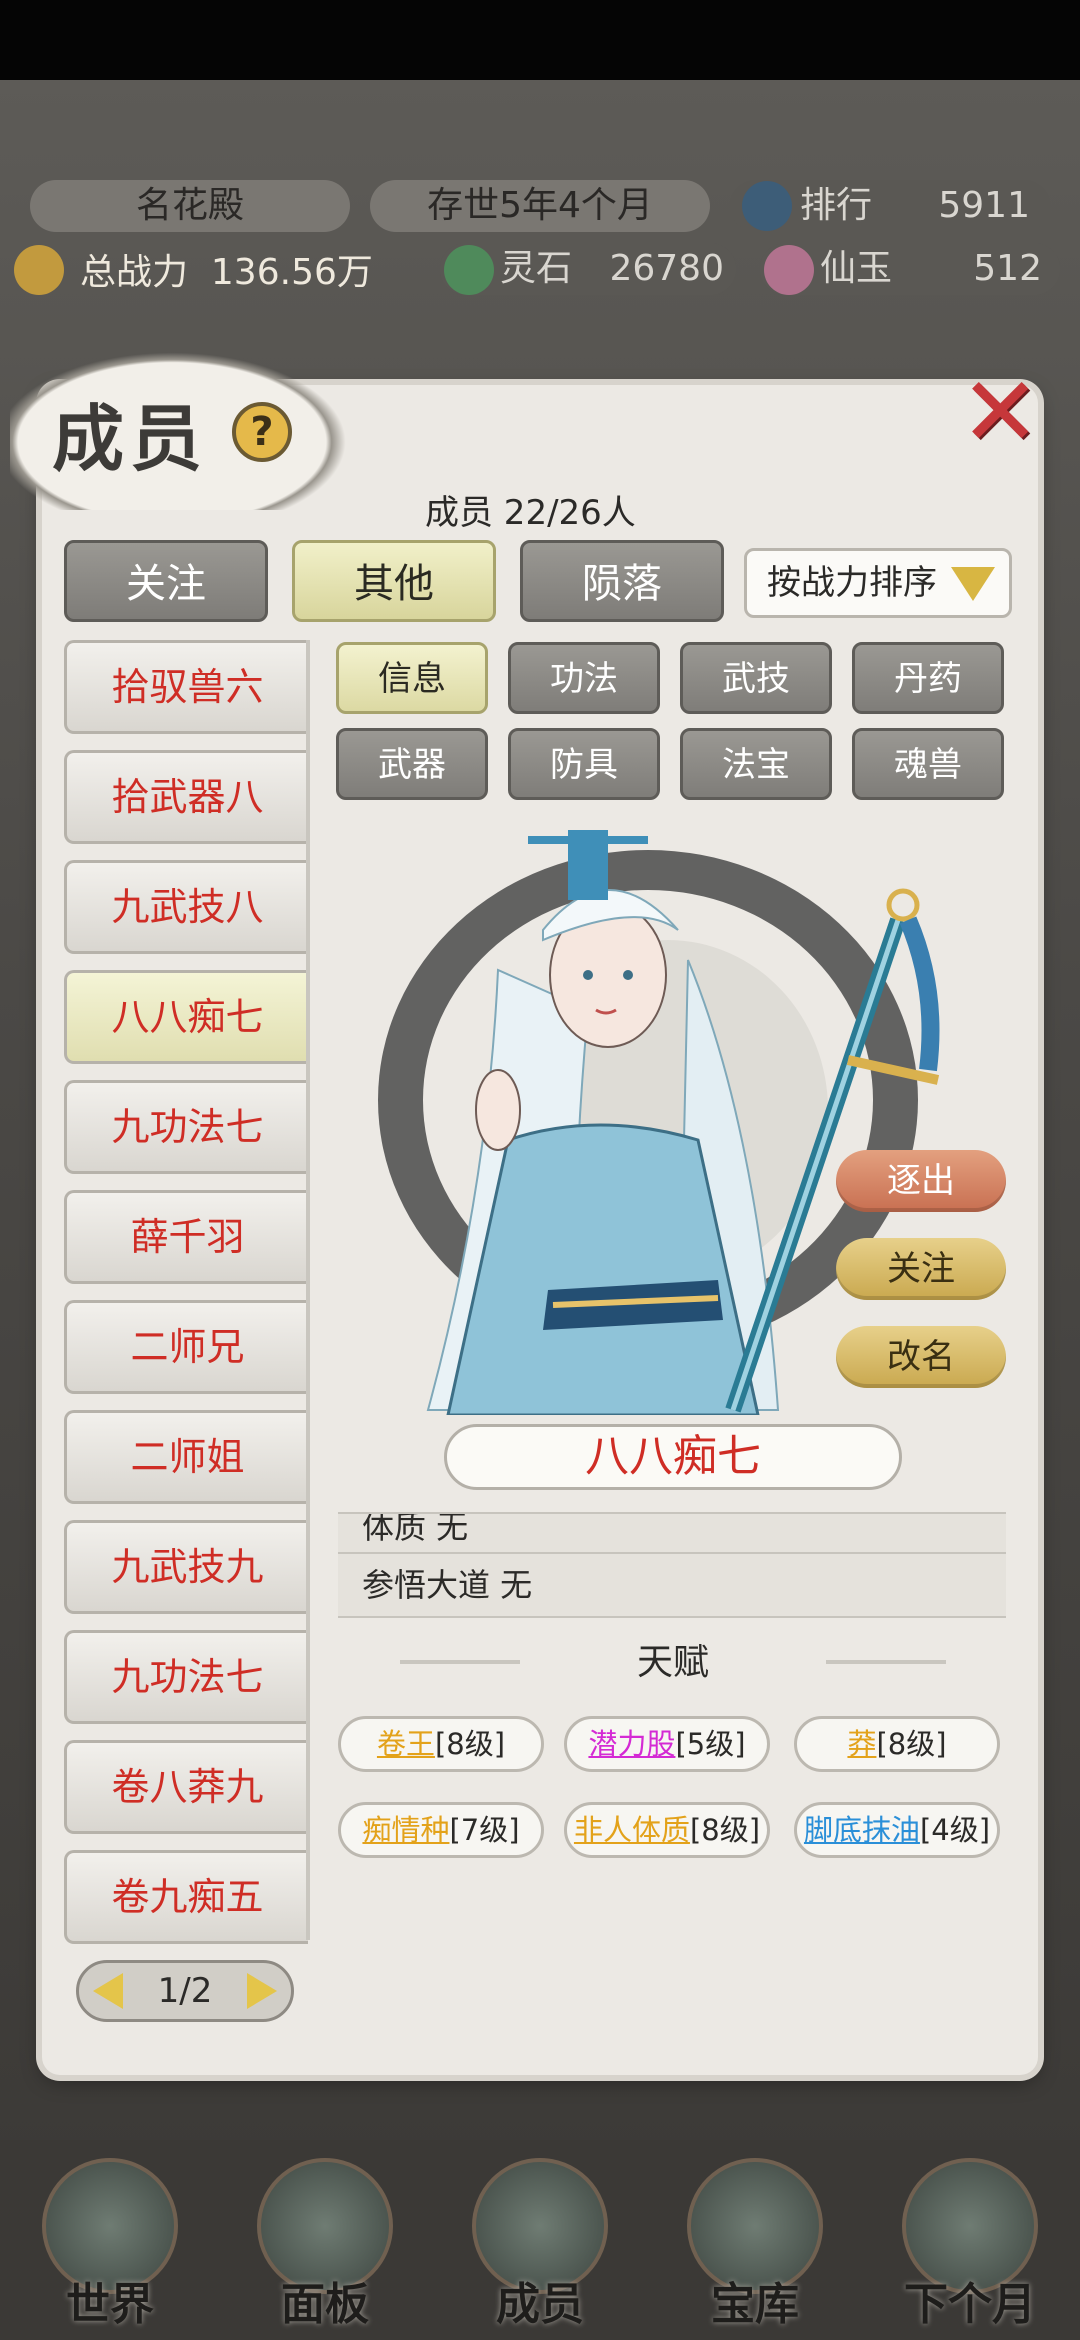 The width and height of the screenshot is (1080, 2340). I want to click on talent-name: 非人体质, so click(631, 1830).